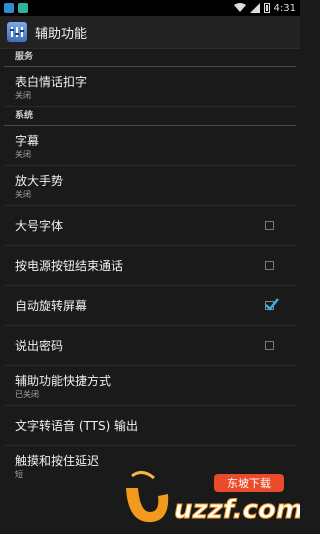 The height and width of the screenshot is (534, 320). What do you see at coordinates (150, 8) in the screenshot?
I see `status-bar: 4:31` at bounding box center [150, 8].